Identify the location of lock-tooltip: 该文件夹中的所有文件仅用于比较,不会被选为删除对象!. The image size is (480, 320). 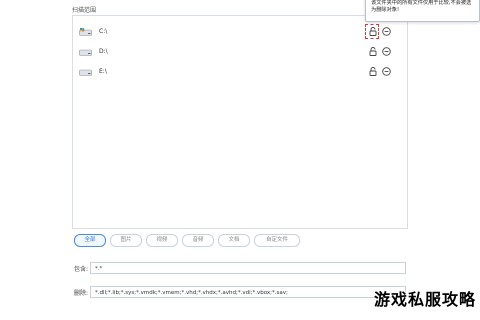
(422, 11).